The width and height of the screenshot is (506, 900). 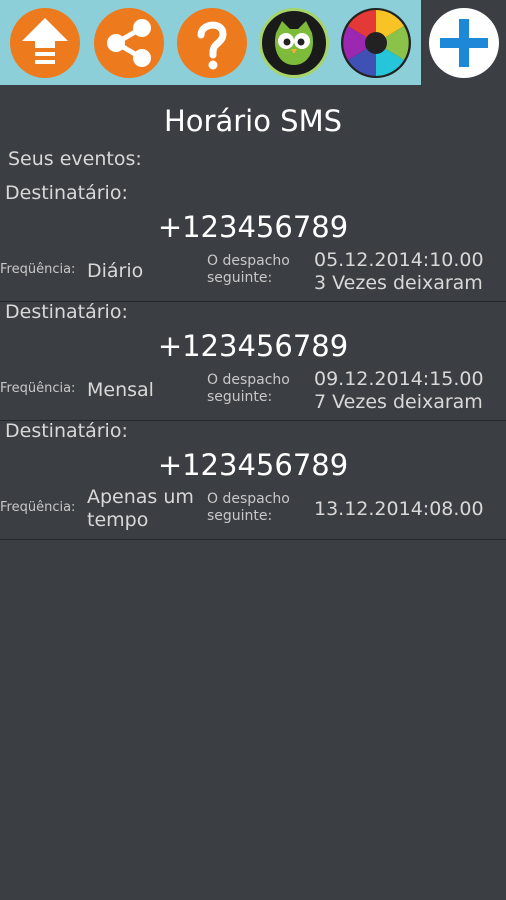 I want to click on help-icon, so click(x=212, y=43).